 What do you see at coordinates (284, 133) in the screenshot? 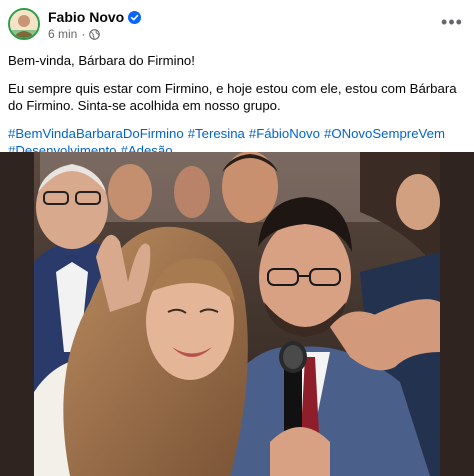
I see `hashtag-link: #FábioNovo` at bounding box center [284, 133].